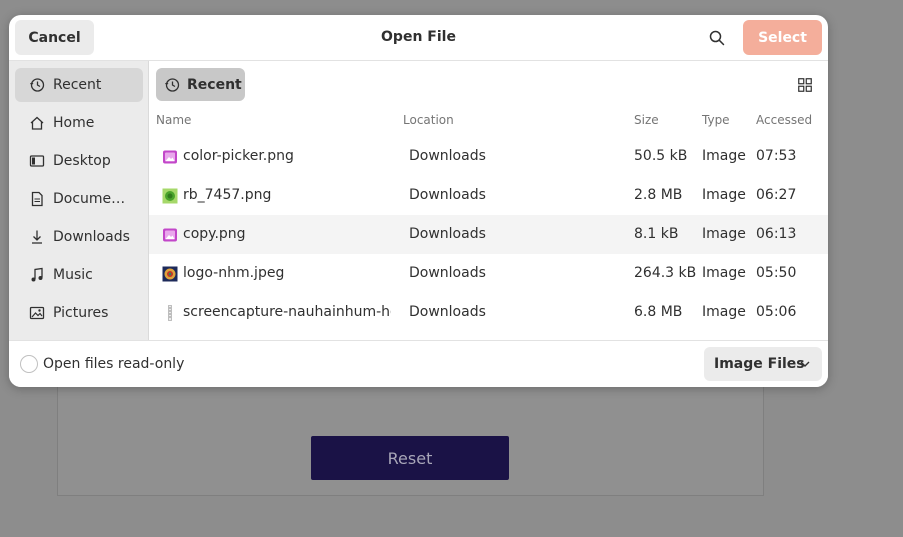  Describe the element at coordinates (37, 237) in the screenshot. I see `download-icon` at that location.